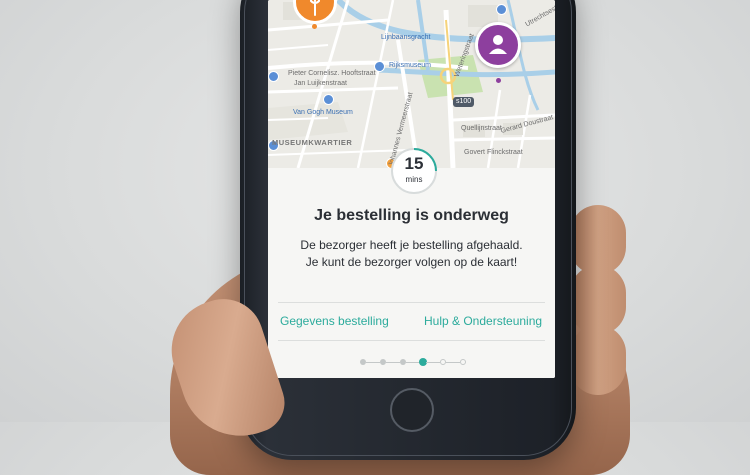 This screenshot has height=475, width=750. Describe the element at coordinates (410, 65) in the screenshot. I see `map-label-rijksmuseum: Rijksmuseum` at that location.